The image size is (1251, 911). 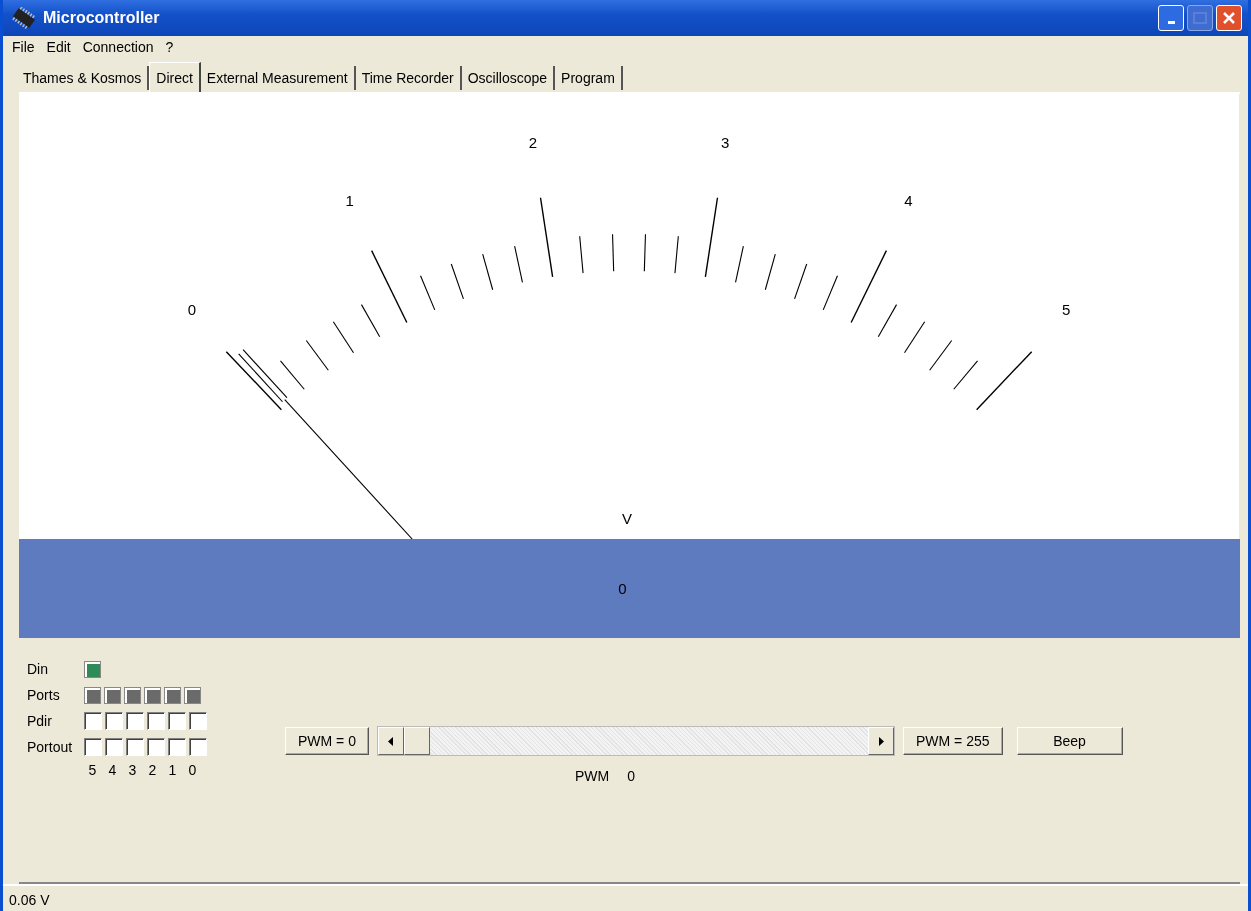 I want to click on pwm-slider, so click(x=635, y=741).